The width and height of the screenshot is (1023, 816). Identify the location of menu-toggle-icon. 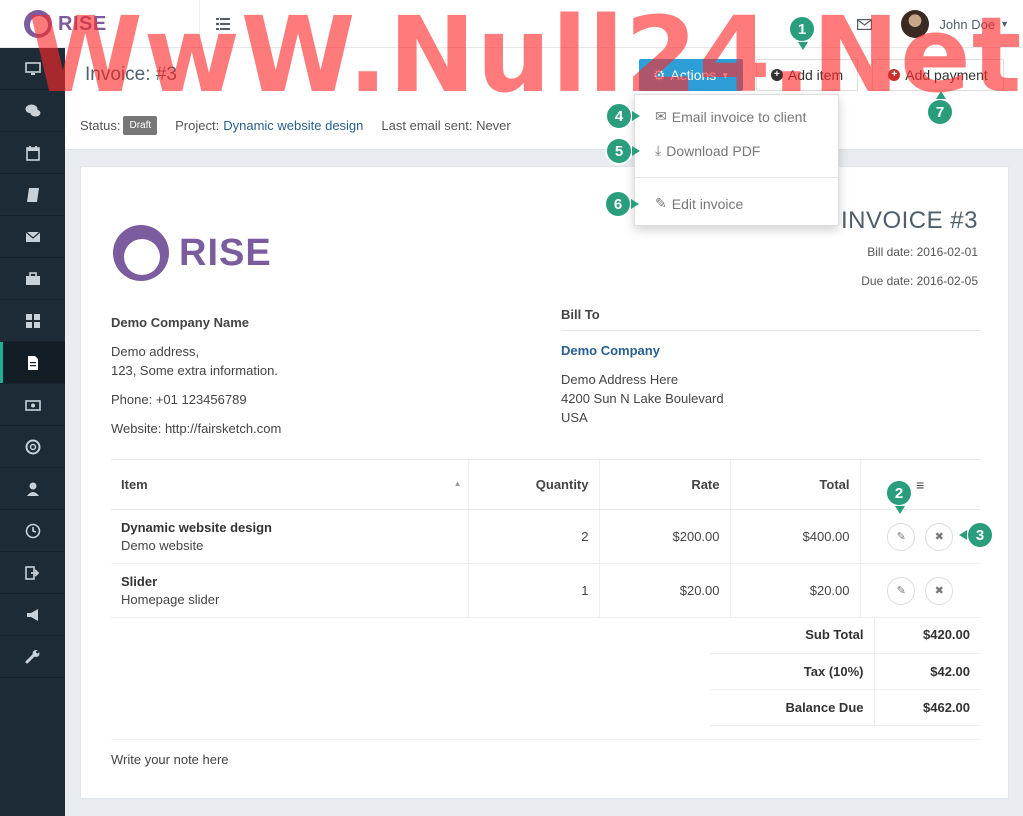
(223, 24).